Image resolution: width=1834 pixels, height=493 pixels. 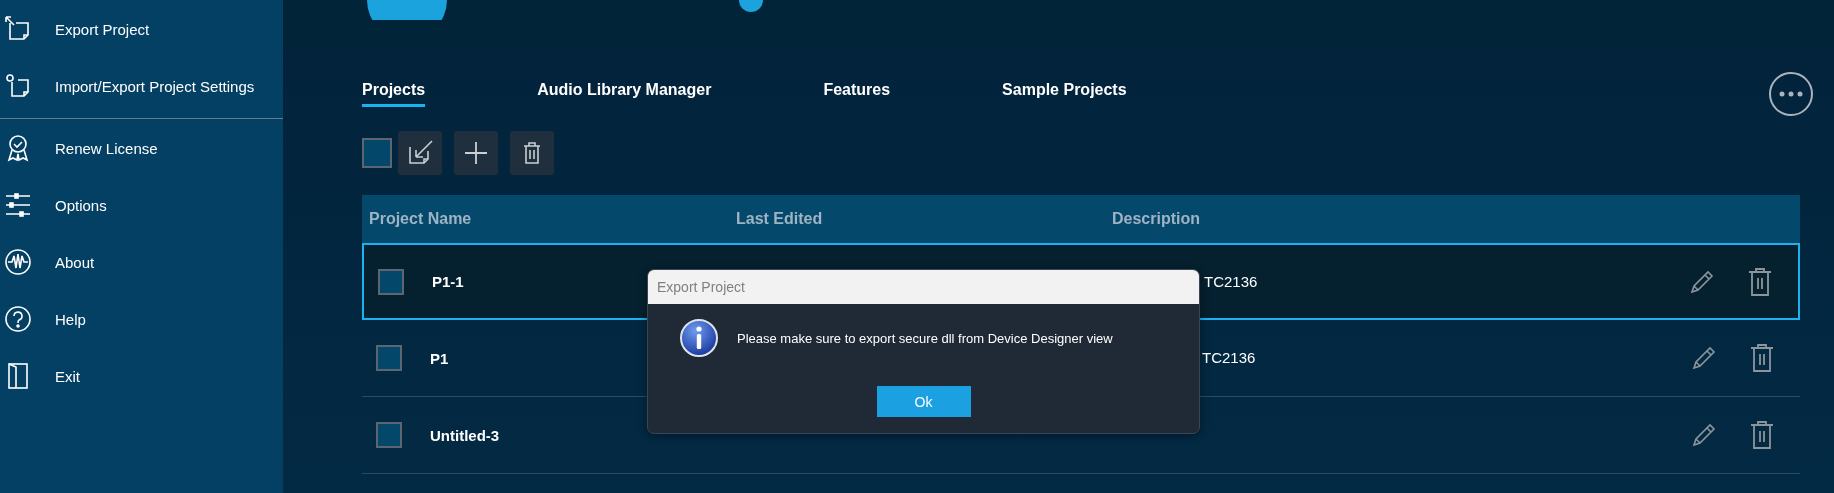 I want to click on column-header: Last Edited, so click(x=780, y=219).